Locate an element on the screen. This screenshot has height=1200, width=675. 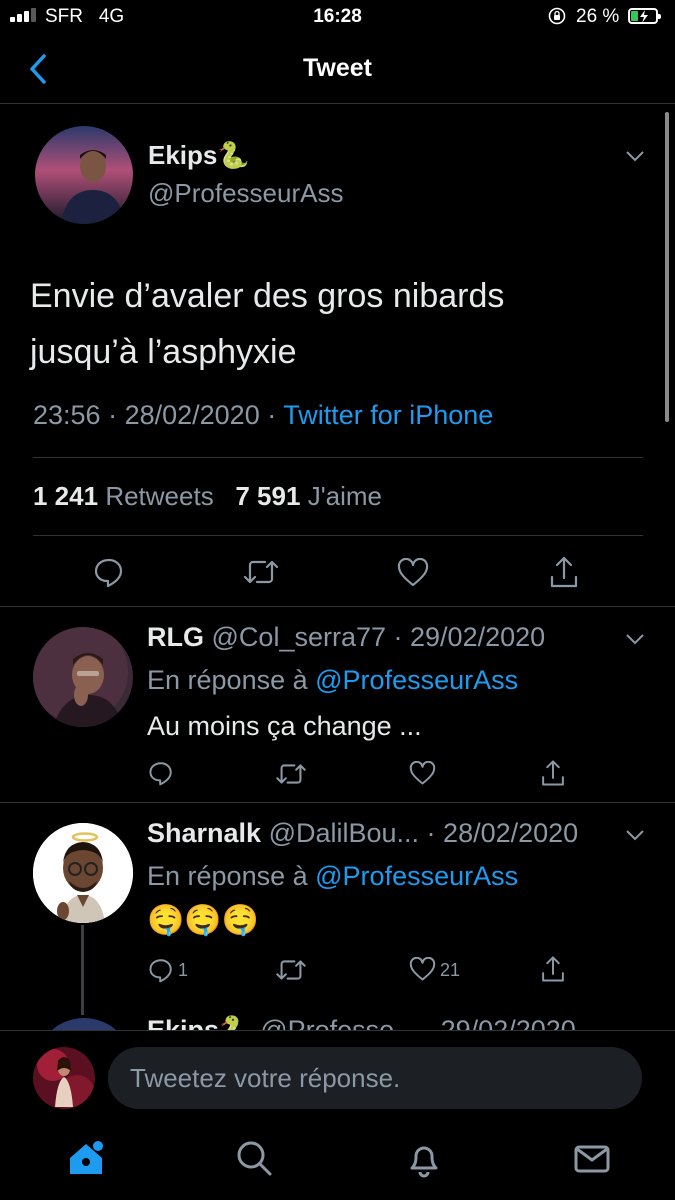
clock: 16:28 is located at coordinates (337, 16).